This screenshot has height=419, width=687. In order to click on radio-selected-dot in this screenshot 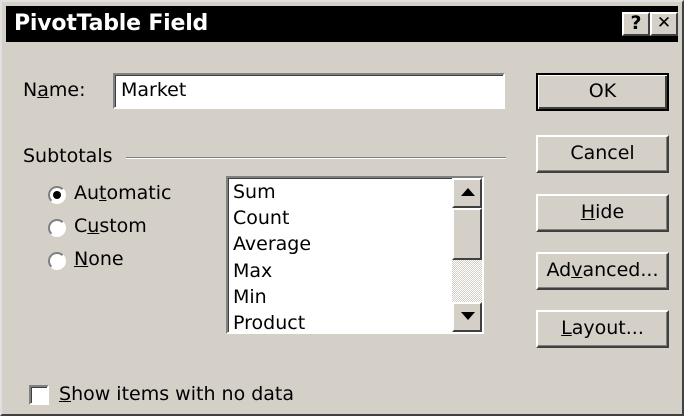, I will do `click(57, 195)`.